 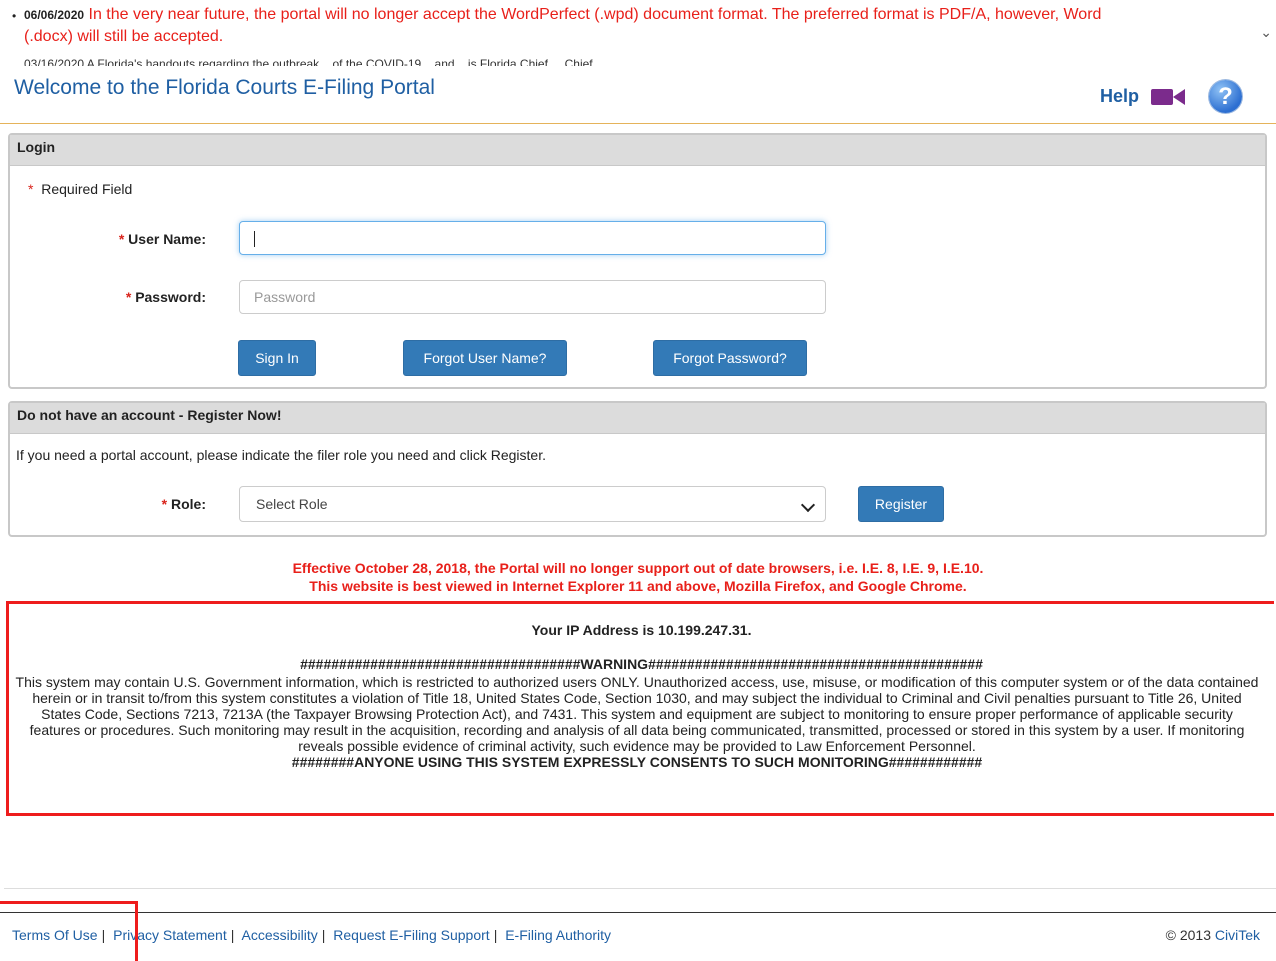 What do you see at coordinates (1266, 32) in the screenshot?
I see `chevron-down-icon: ⌄` at bounding box center [1266, 32].